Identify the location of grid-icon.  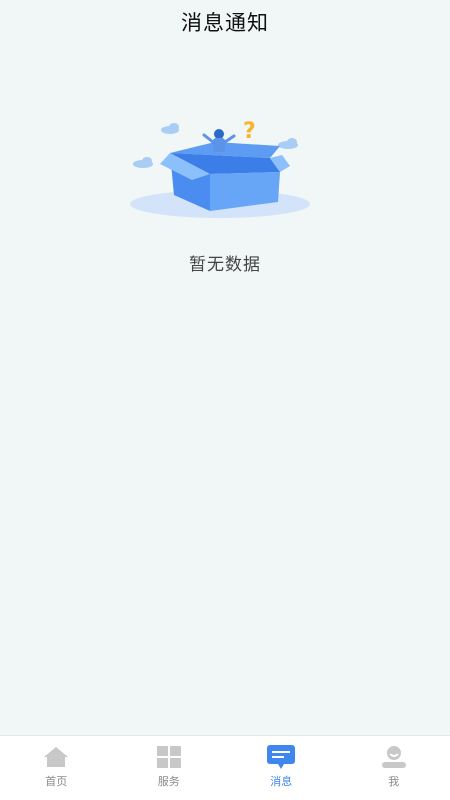
(169, 757).